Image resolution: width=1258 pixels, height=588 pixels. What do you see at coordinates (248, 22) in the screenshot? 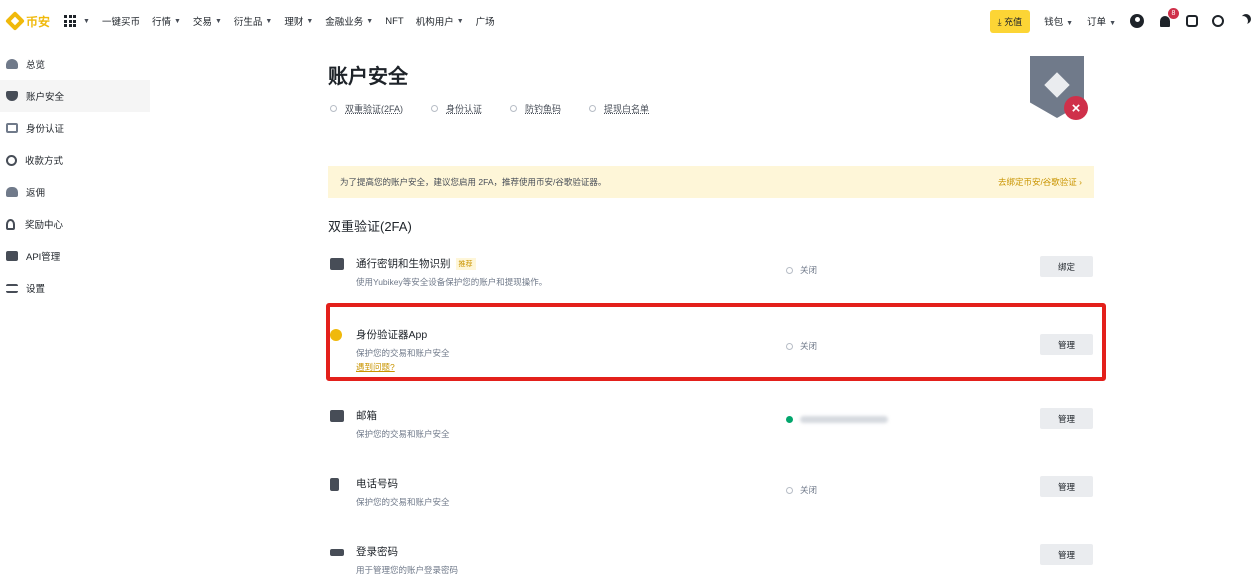
I see `nav-label: 衍生品` at bounding box center [248, 22].